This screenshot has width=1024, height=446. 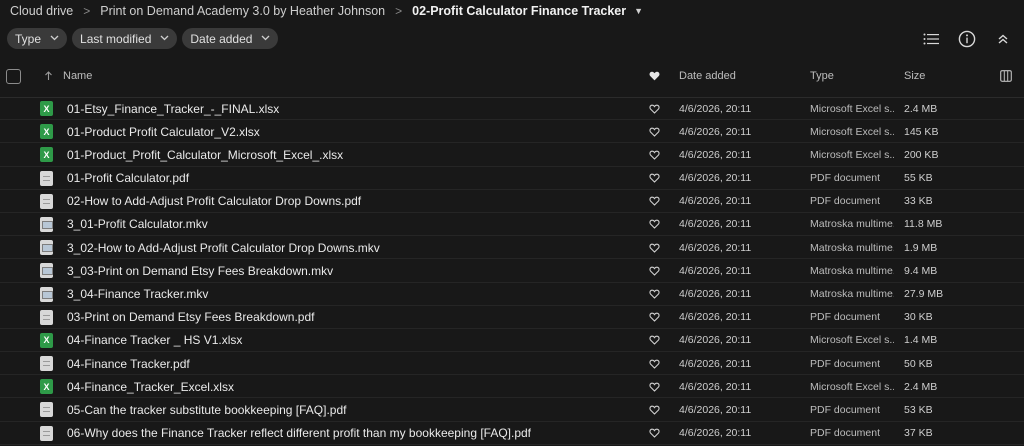 I want to click on file-name: 01-Product Profit Calculator_V2.xlsx, so click(x=163, y=131).